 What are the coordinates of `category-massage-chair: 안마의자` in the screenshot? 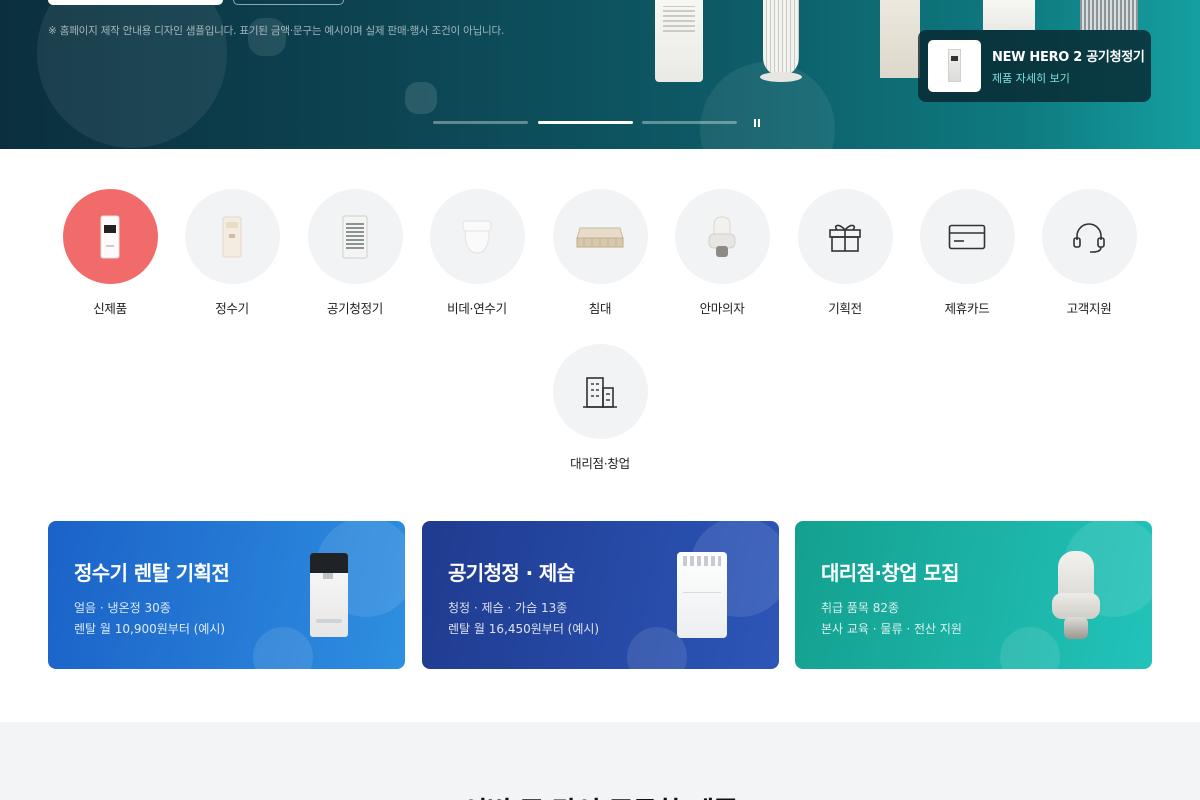 It's located at (722, 253).